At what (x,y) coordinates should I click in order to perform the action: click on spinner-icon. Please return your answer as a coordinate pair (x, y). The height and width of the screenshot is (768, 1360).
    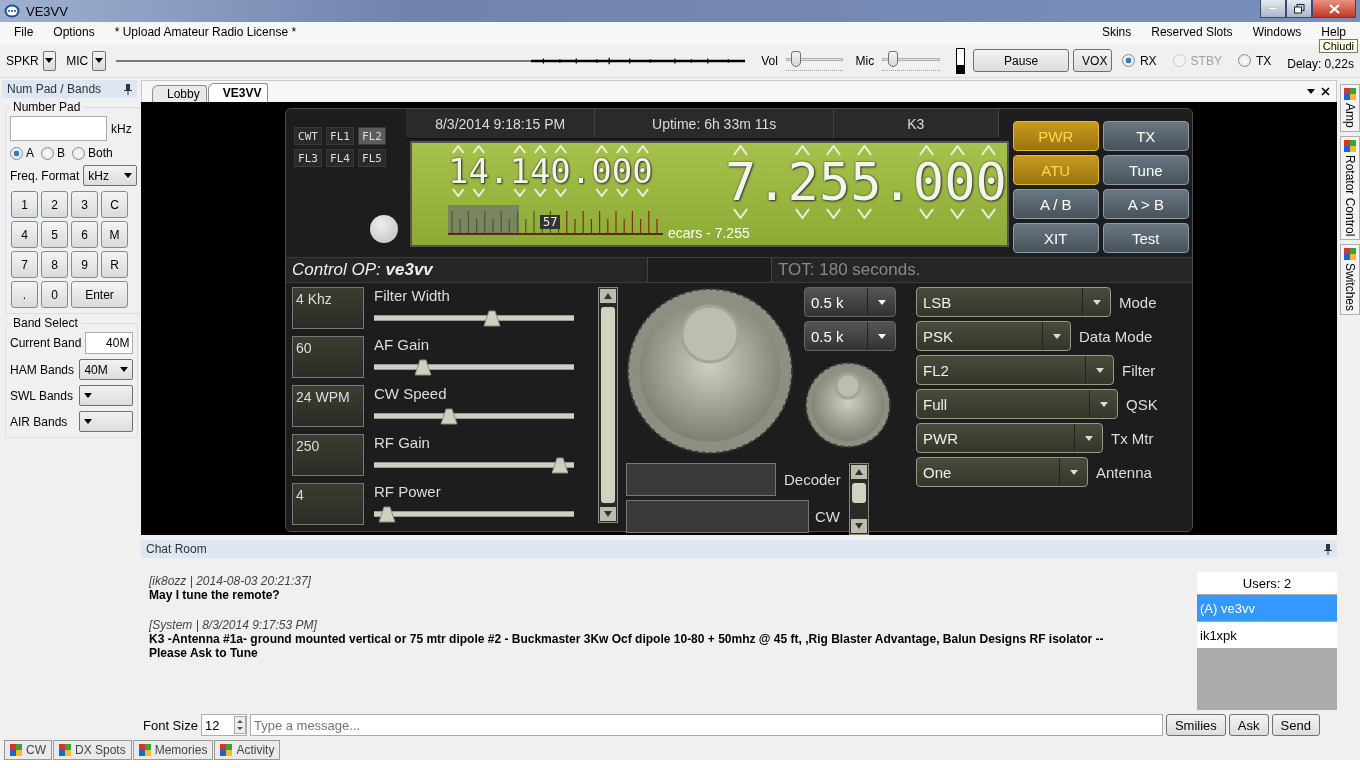
    Looking at the image, I should click on (239, 725).